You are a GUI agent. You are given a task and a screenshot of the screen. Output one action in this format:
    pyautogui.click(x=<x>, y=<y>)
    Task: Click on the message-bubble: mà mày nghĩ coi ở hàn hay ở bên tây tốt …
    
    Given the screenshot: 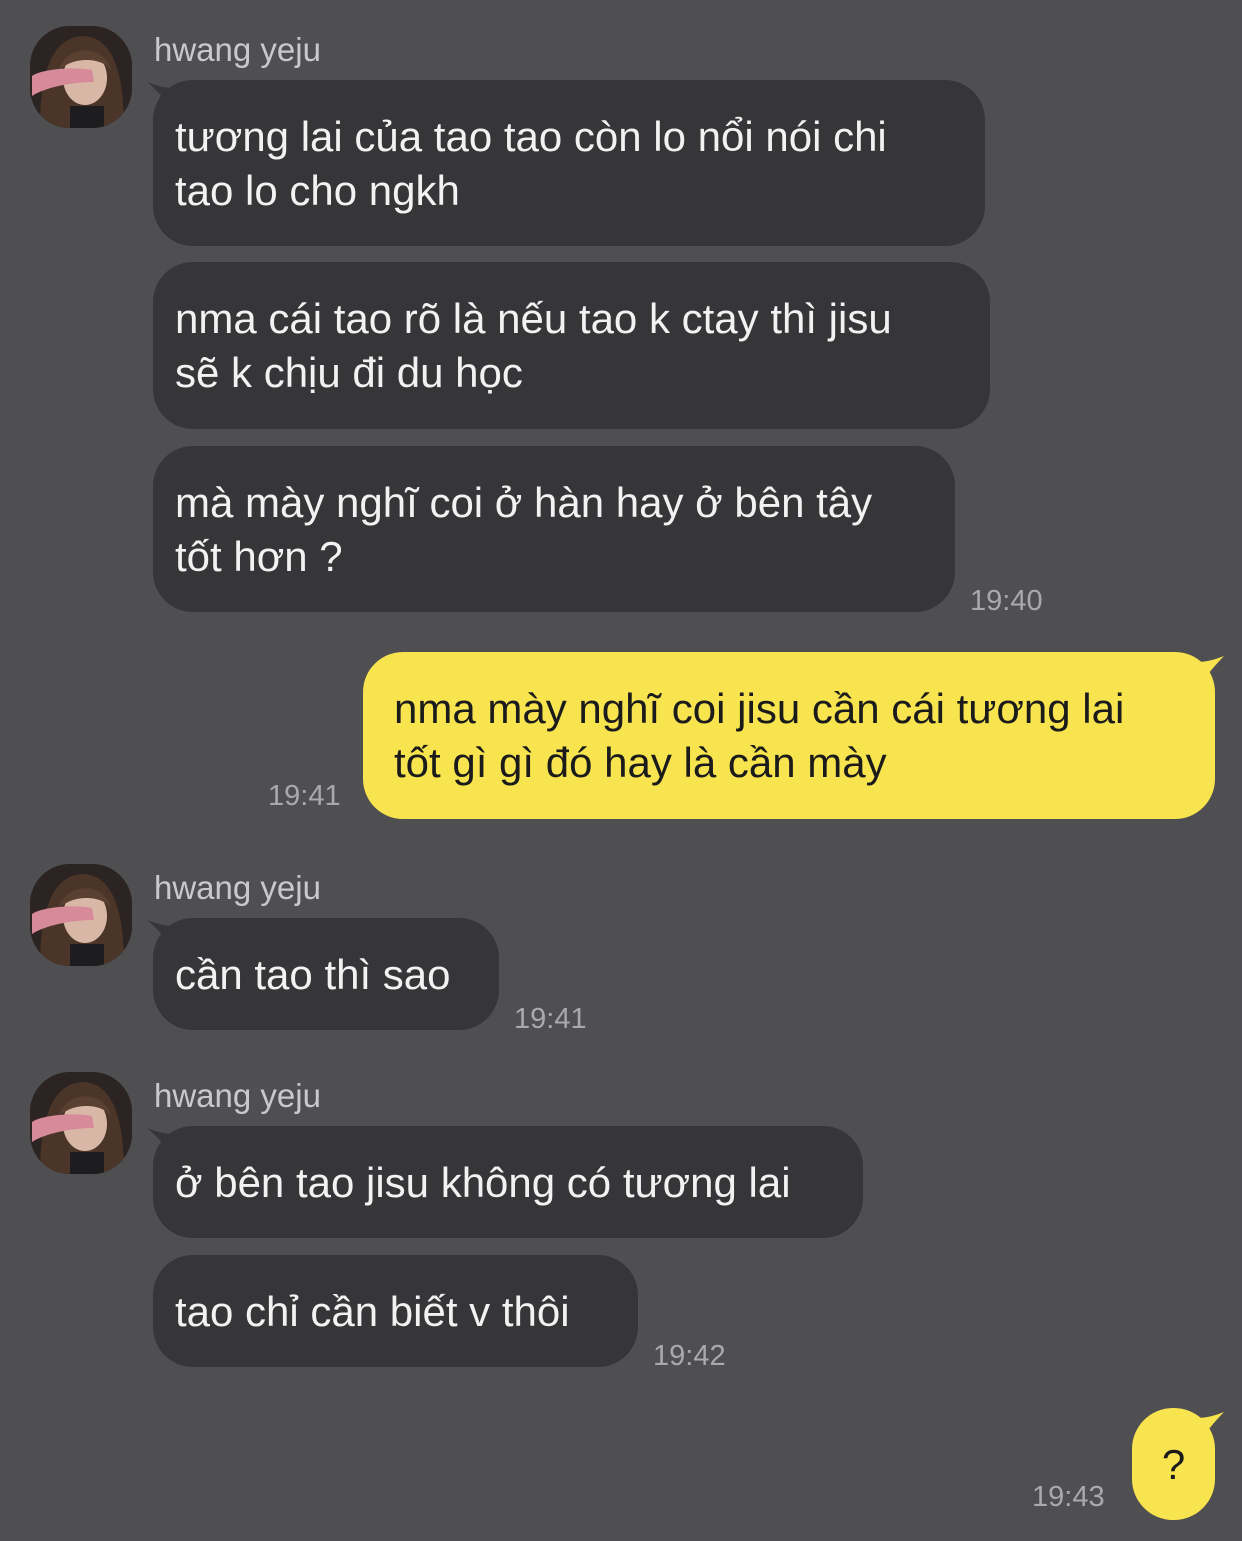 What is the action you would take?
    pyautogui.click(x=554, y=529)
    